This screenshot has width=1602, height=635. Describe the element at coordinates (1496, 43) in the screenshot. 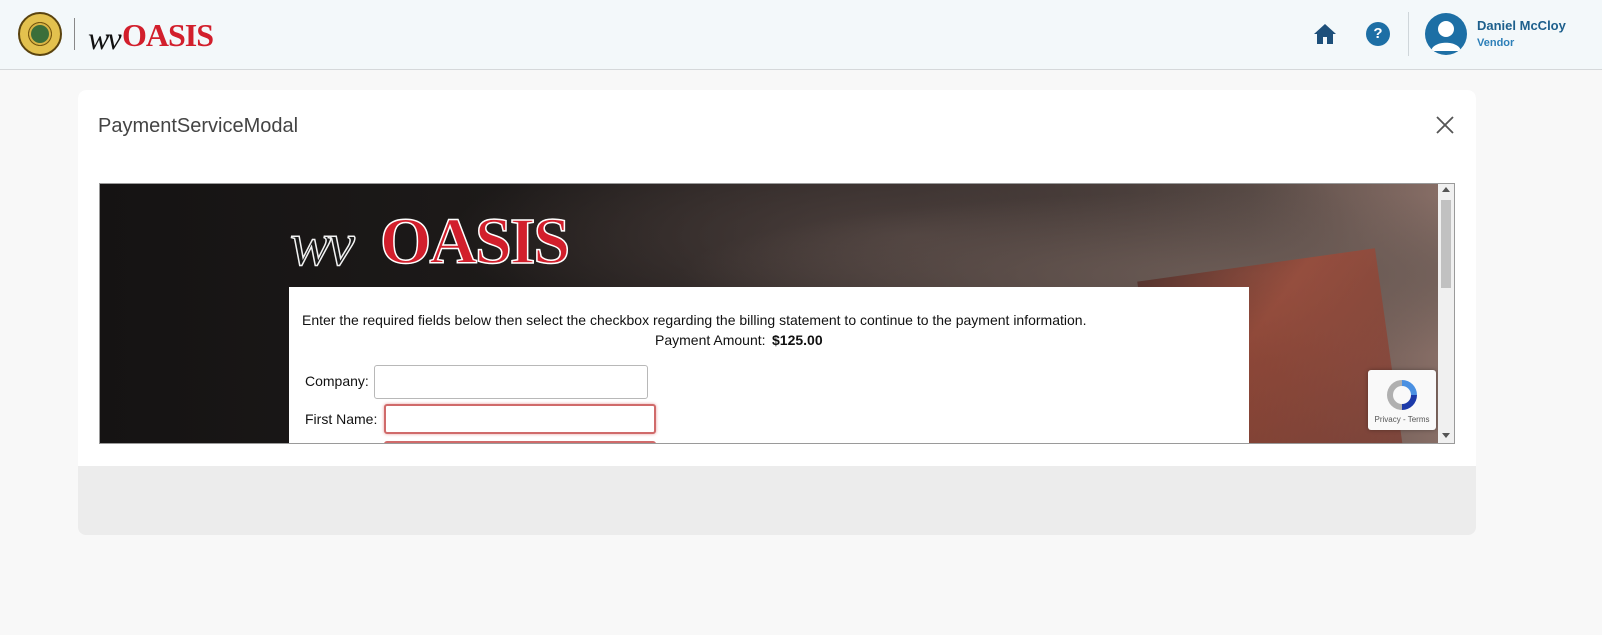

I see `user-role: Vendor` at that location.